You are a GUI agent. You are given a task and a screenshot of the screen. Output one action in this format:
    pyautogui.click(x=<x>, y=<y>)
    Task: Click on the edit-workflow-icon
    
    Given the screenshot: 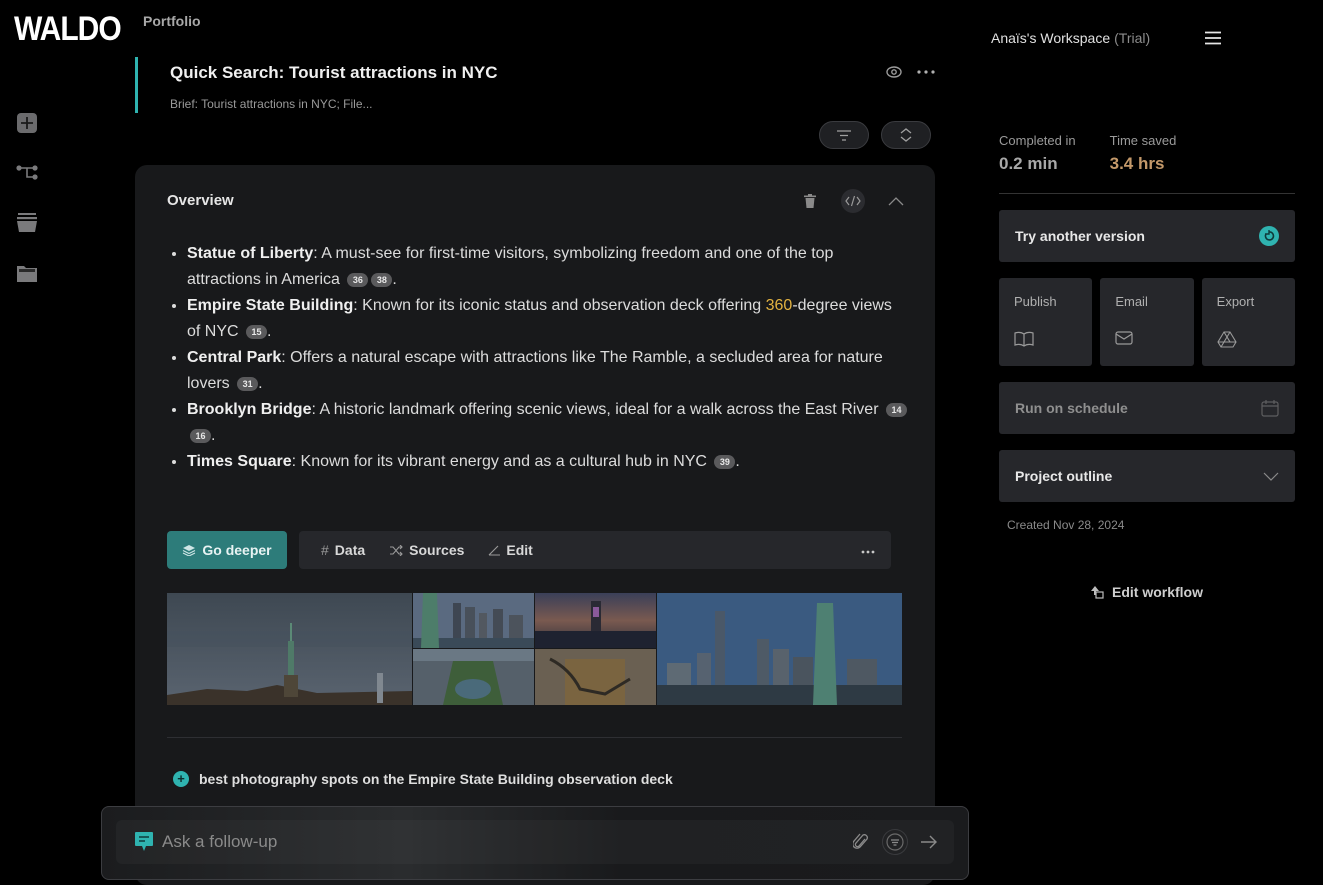 What is the action you would take?
    pyautogui.click(x=1097, y=592)
    